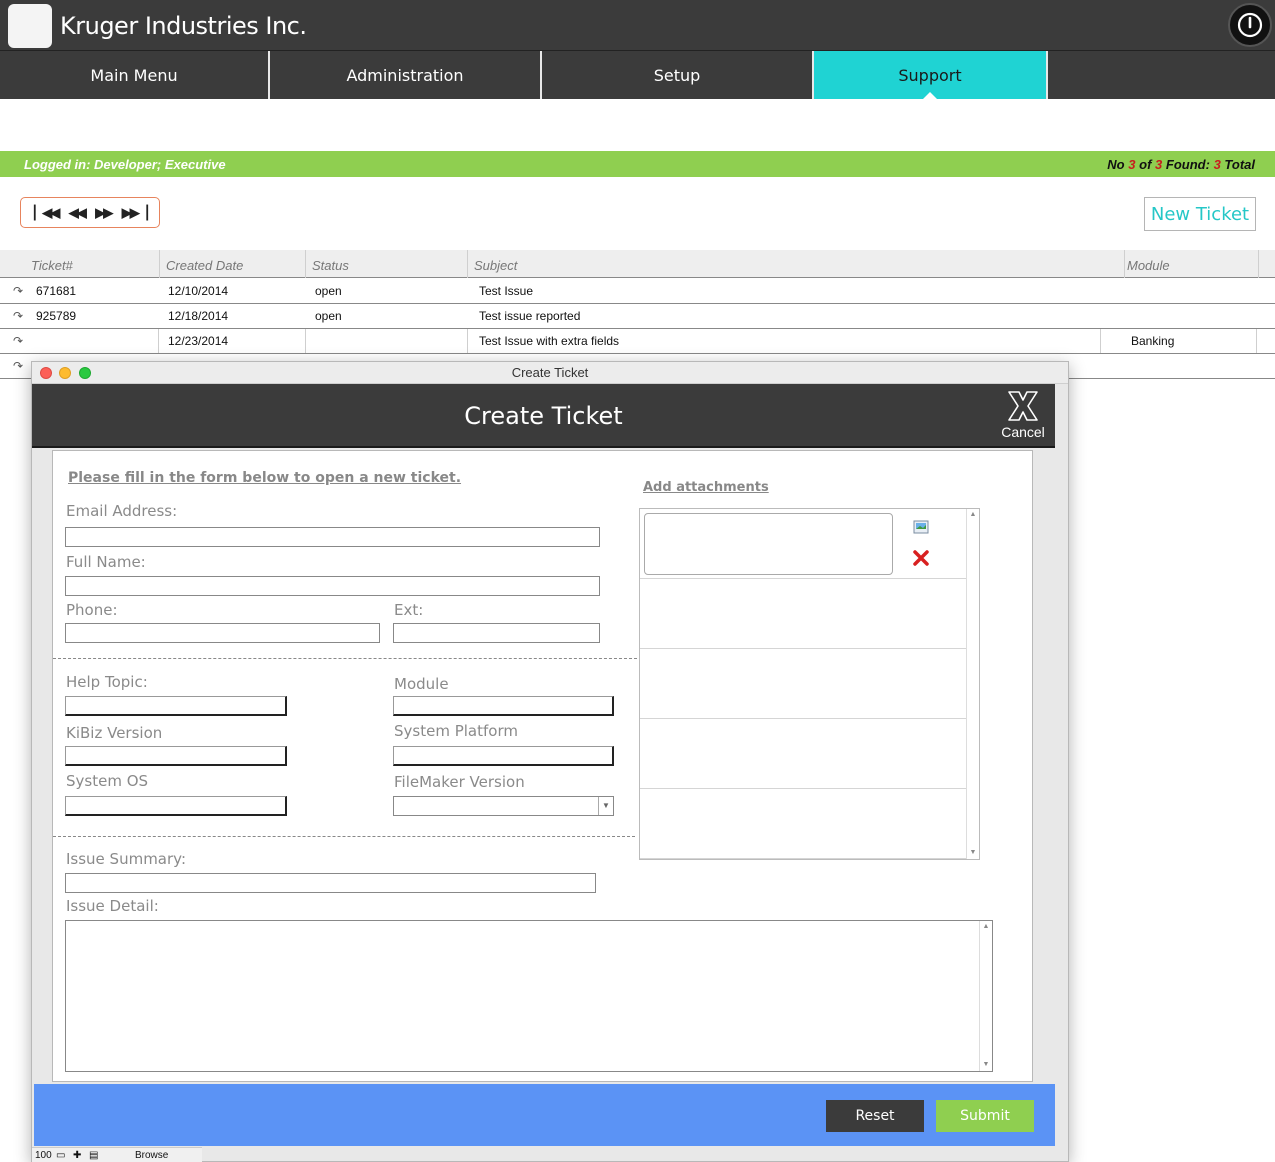 The height and width of the screenshot is (1162, 1275). I want to click on power-button, so click(1250, 25).